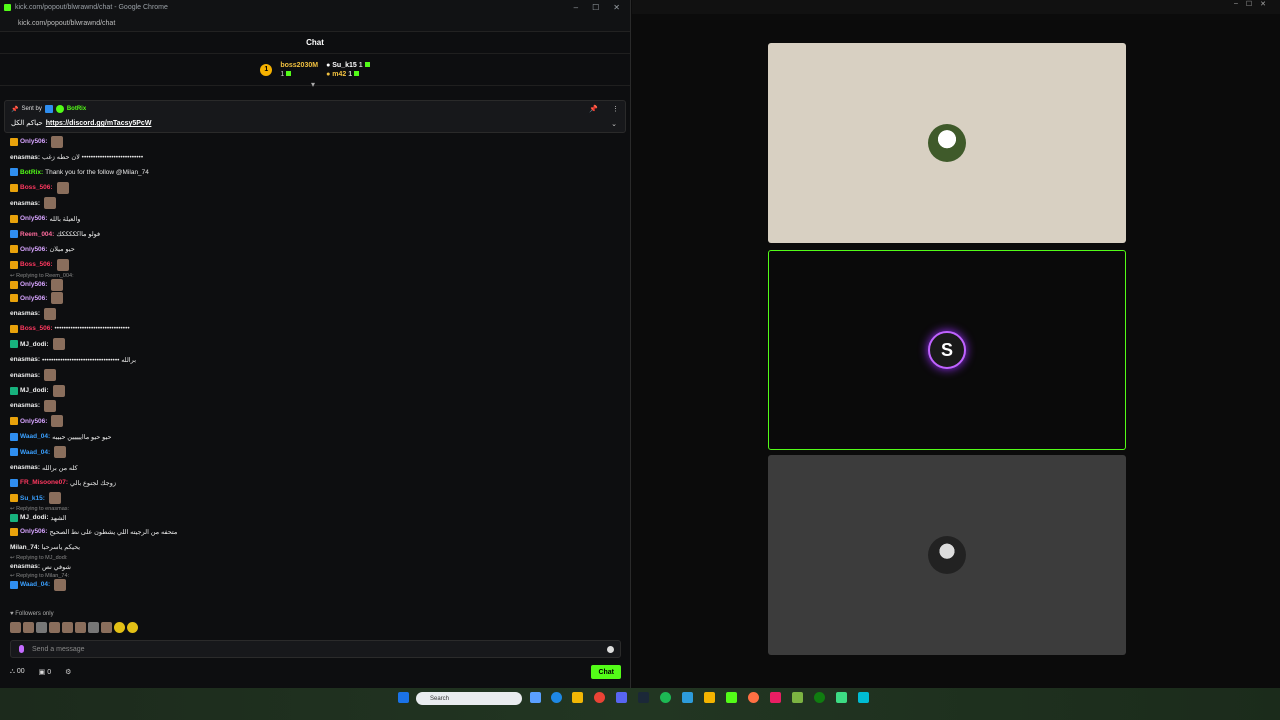  Describe the element at coordinates (577, 697) in the screenshot. I see `file-explorer-icon` at that location.